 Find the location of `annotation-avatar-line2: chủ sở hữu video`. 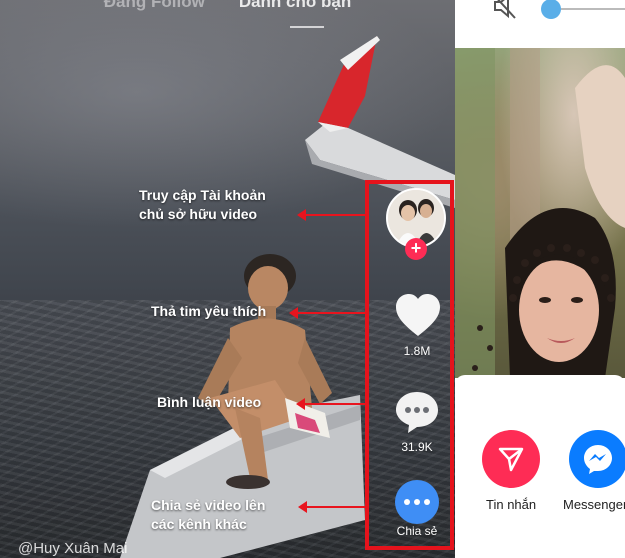

annotation-avatar-line2: chủ sở hữu video is located at coordinates (198, 214).